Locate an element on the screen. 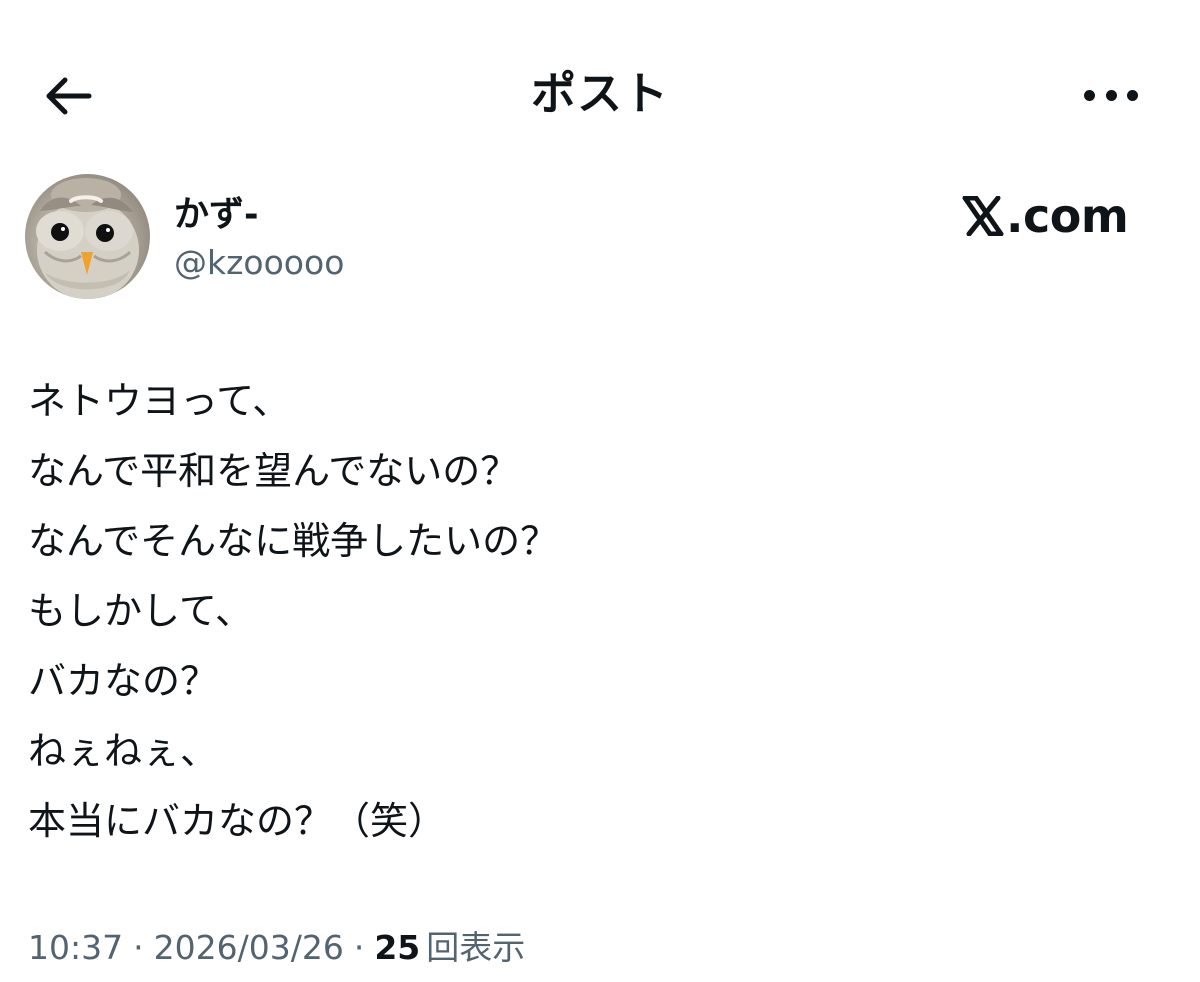  post-line: バカなの？ is located at coordinates (123, 681).